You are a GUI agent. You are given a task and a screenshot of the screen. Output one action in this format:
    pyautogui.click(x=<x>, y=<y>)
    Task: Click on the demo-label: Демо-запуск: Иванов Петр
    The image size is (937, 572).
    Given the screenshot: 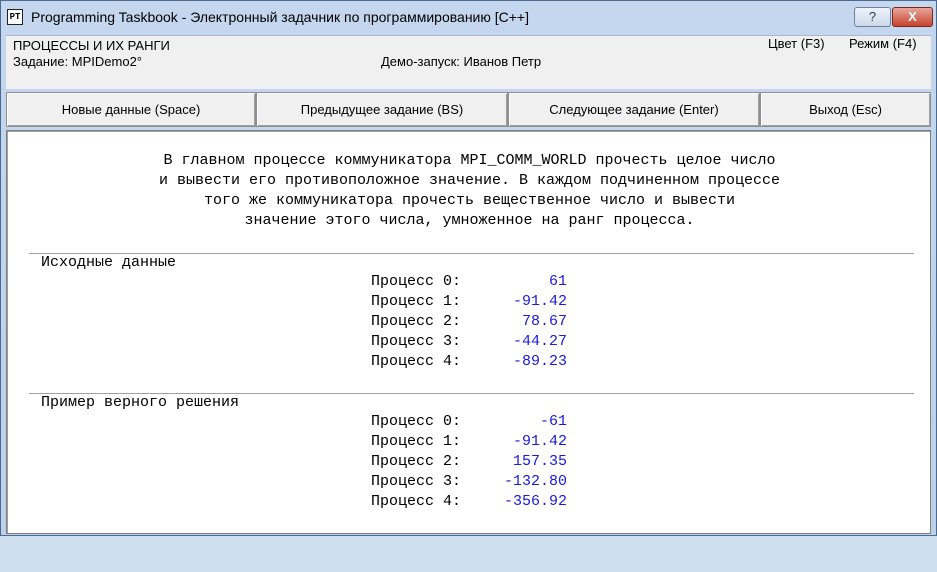 What is the action you would take?
    pyautogui.click(x=461, y=61)
    